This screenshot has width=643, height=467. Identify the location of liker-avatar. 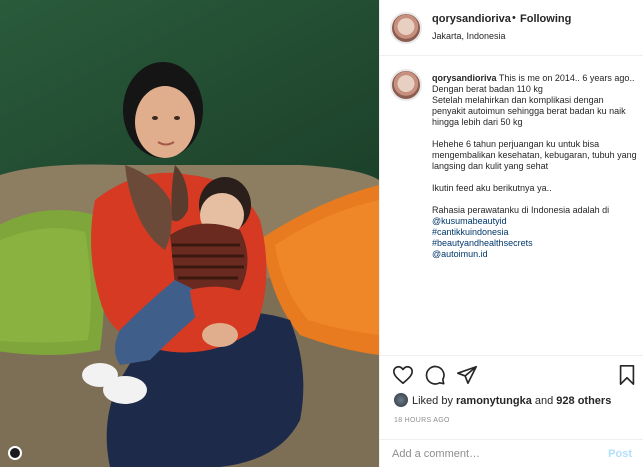
(401, 400).